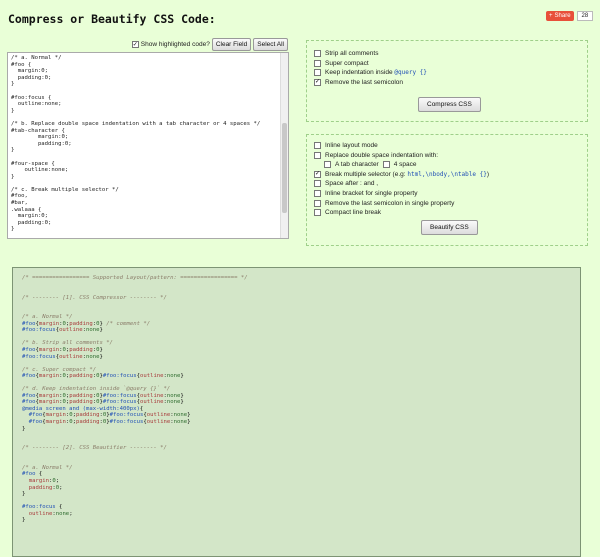 Image resolution: width=600 pixels, height=557 pixels. What do you see at coordinates (352, 184) in the screenshot?
I see `space-after-label: Space after : and ,` at bounding box center [352, 184].